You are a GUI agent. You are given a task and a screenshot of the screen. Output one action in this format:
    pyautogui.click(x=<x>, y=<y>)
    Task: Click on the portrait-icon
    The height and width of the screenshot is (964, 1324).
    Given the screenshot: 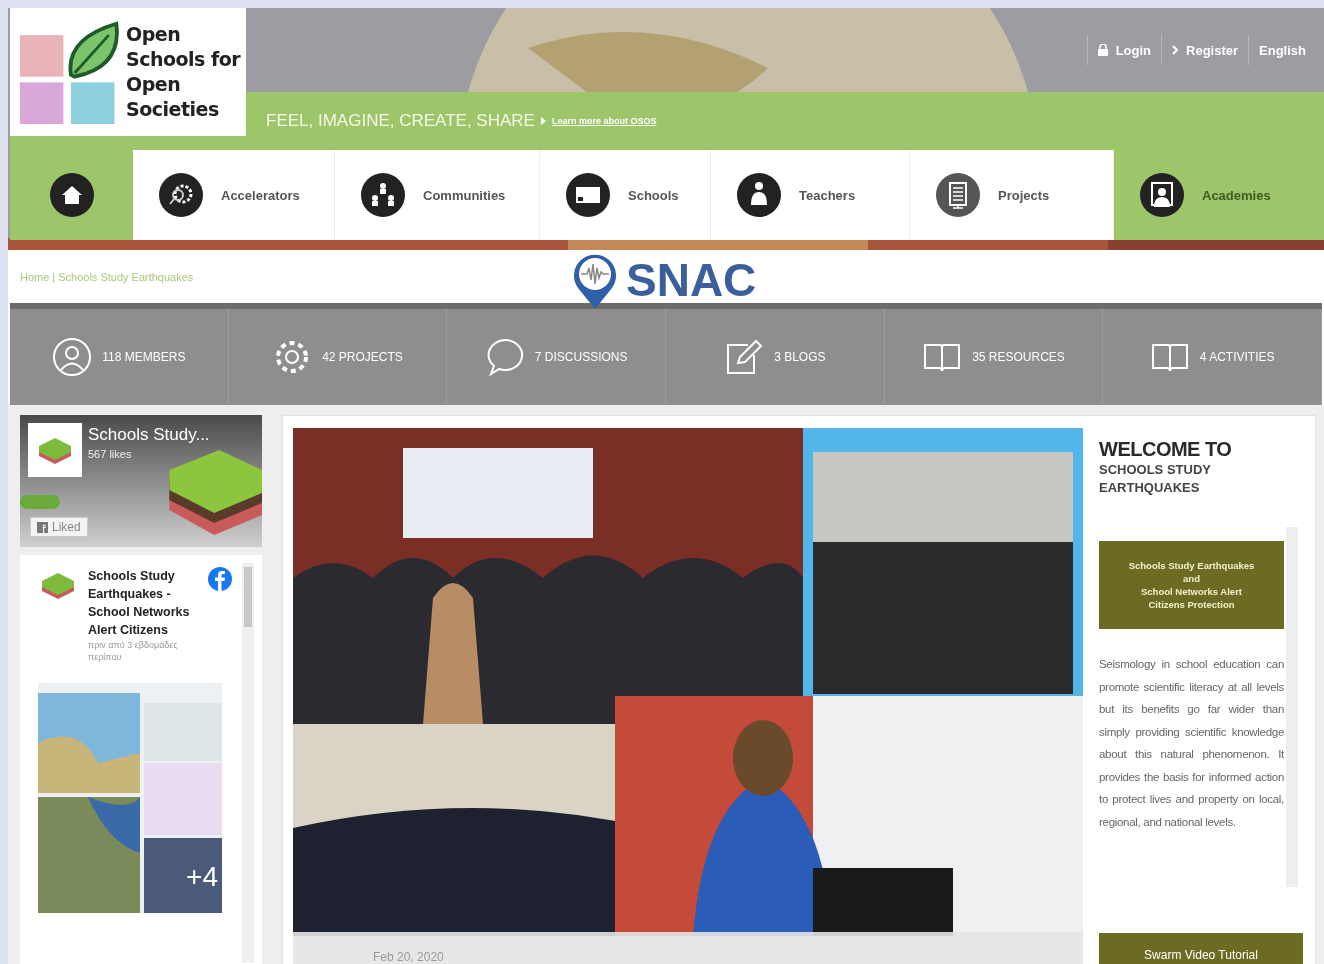 What is the action you would take?
    pyautogui.click(x=1162, y=195)
    